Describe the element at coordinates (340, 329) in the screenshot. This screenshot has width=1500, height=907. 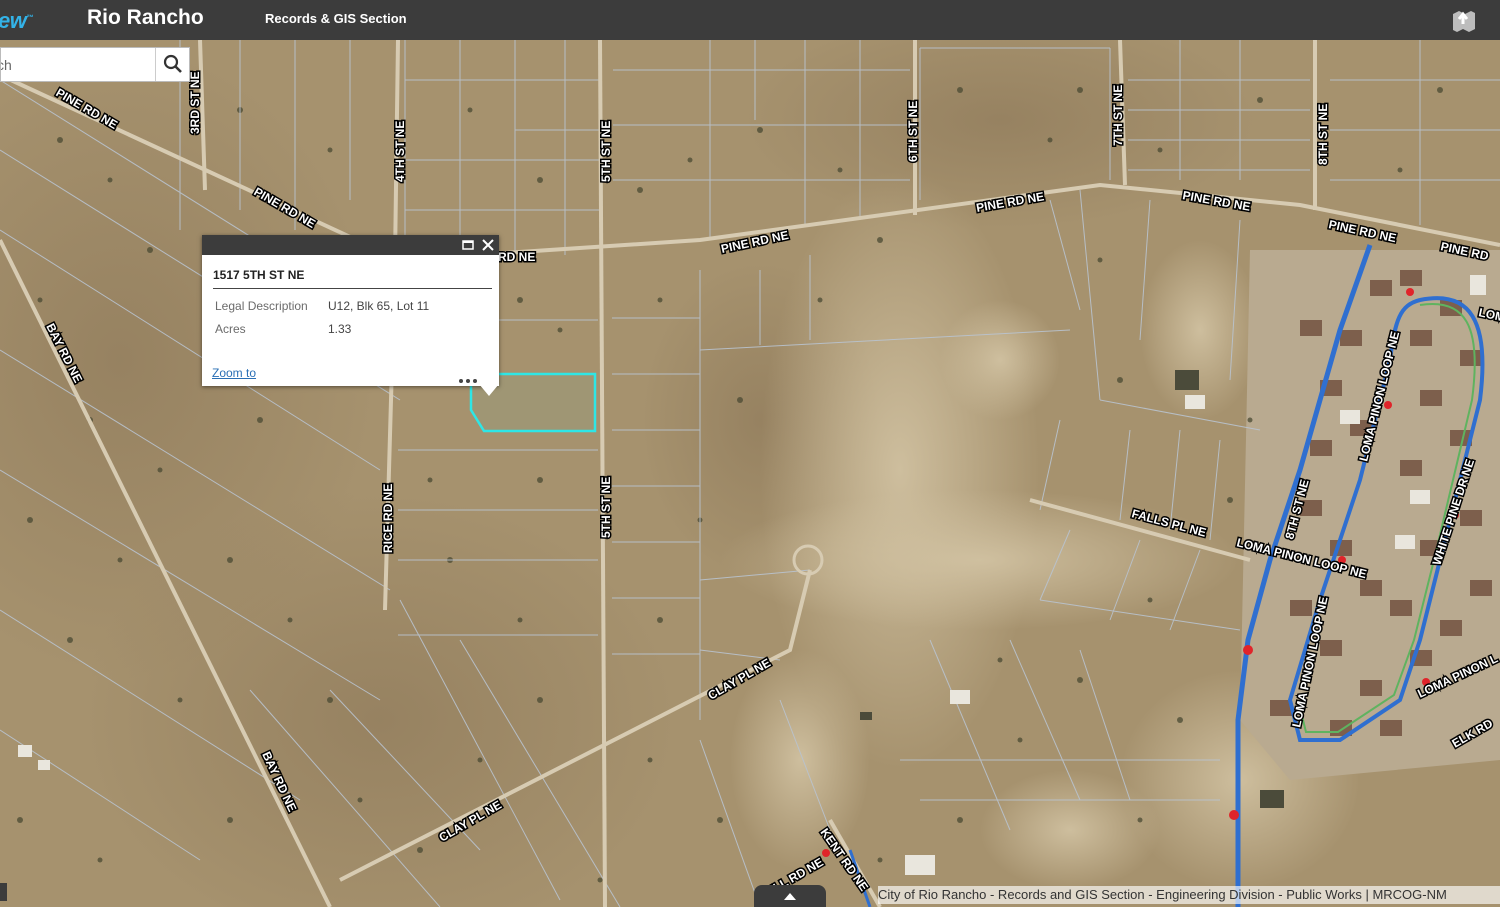
I see `field-value-acres: 1.33` at that location.